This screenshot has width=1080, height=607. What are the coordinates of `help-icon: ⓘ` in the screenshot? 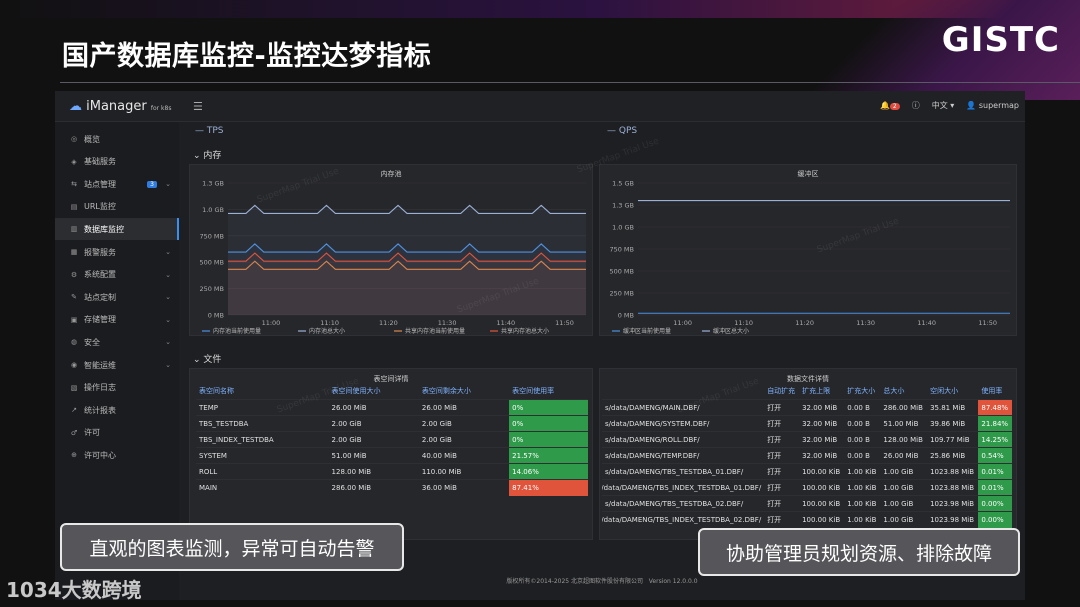 It's located at (916, 105).